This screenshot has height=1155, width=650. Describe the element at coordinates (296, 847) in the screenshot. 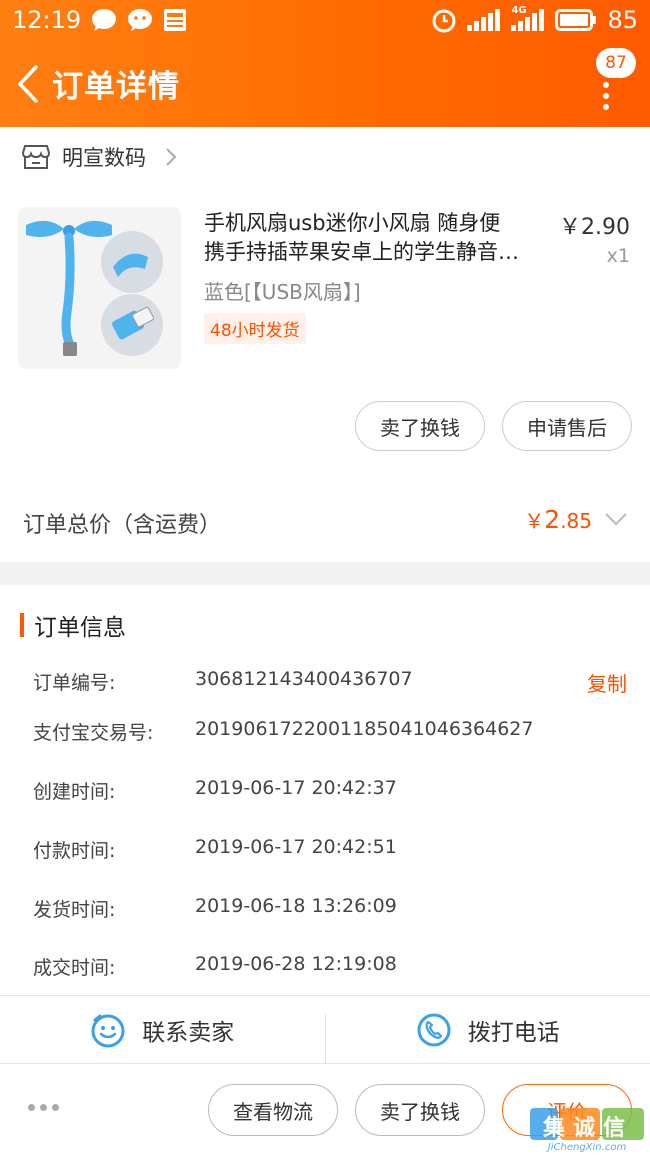

I see `payment-time-value: 2019-06-17 20:42:51` at that location.